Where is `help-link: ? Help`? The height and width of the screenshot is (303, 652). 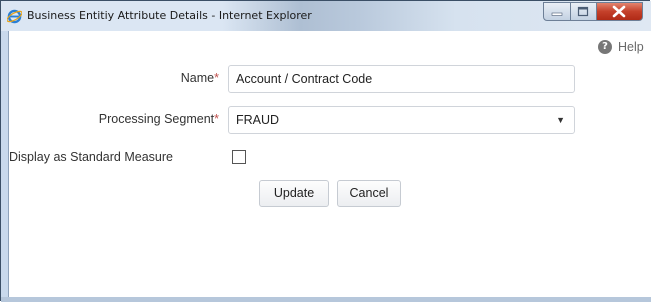 help-link: ? Help is located at coordinates (621, 47).